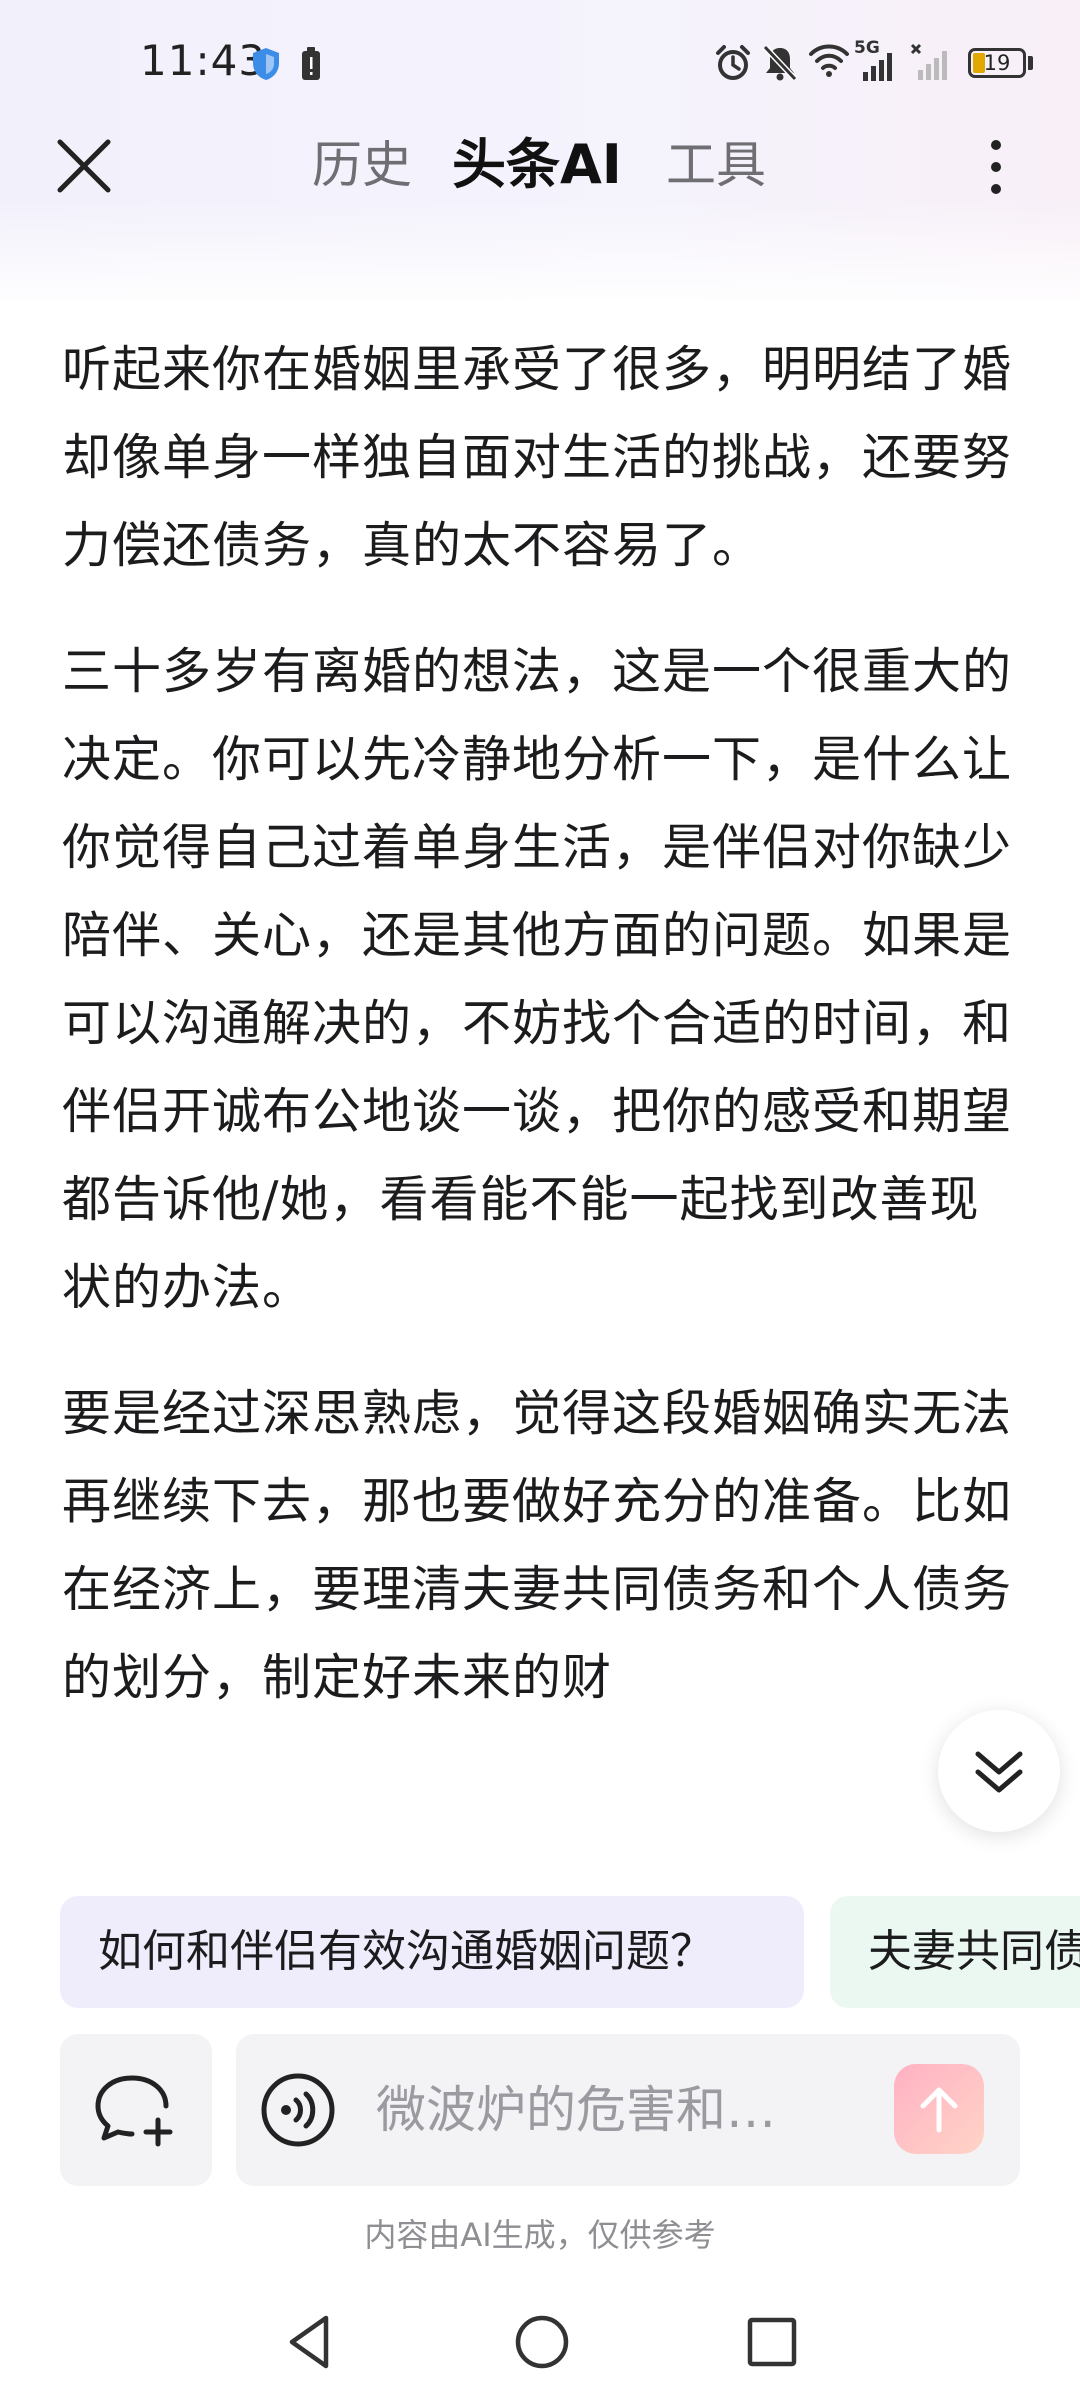 This screenshot has width=1080, height=2400. What do you see at coordinates (996, 166) in the screenshot?
I see `more-options-icon` at bounding box center [996, 166].